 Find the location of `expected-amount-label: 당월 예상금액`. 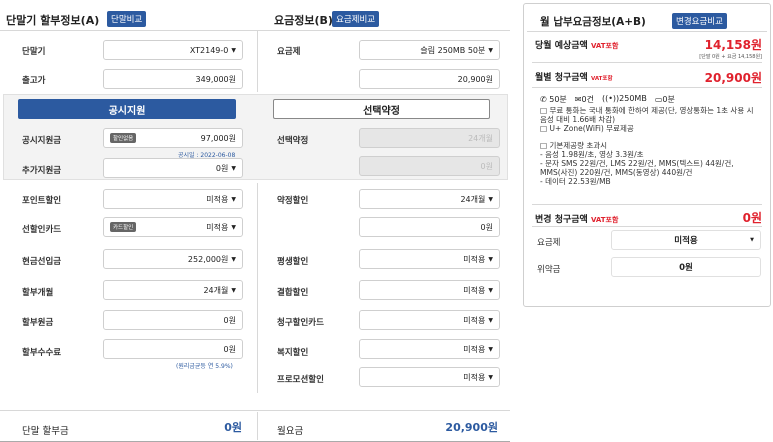

expected-amount-label: 당월 예상금액 is located at coordinates (561, 46).